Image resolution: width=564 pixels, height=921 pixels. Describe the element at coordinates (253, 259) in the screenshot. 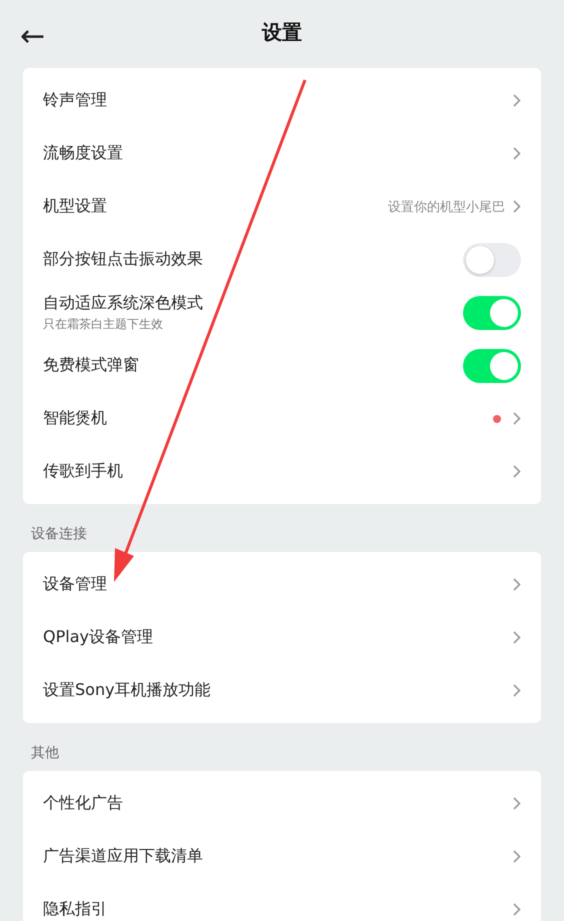

I see `setting-label: 部分按钮点击振动效果` at that location.